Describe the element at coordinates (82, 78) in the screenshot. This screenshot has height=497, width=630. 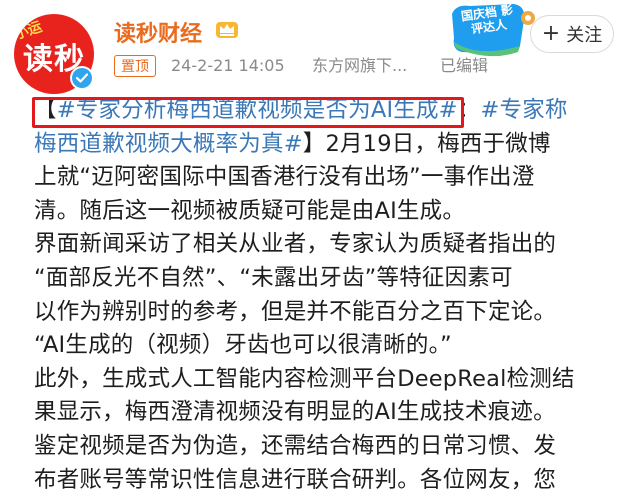
I see `verified-badge-icon` at that location.